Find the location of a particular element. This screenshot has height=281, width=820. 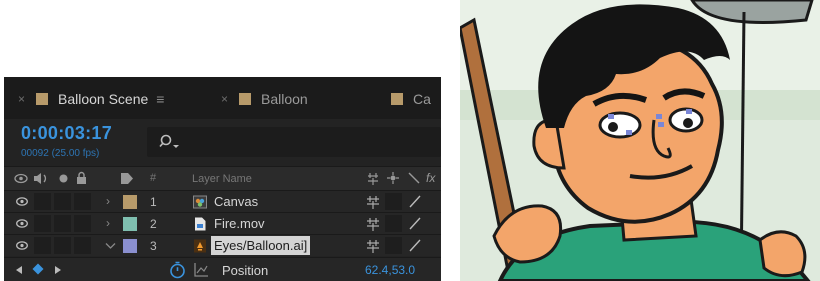

effects-switch-icon: fx is located at coordinates (430, 178).